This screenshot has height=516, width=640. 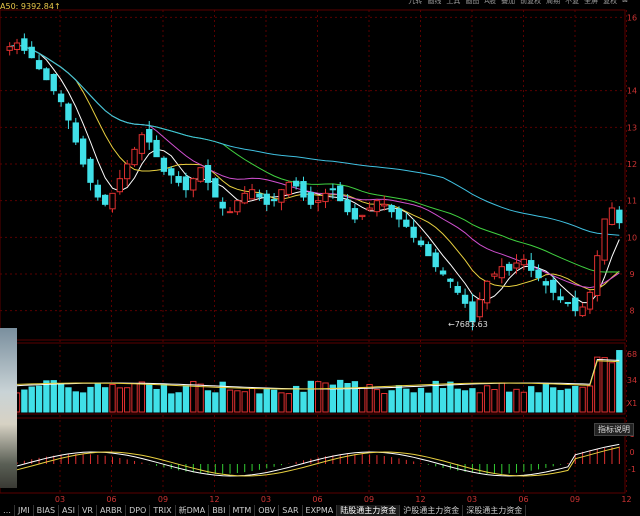 What do you see at coordinates (632, 201) in the screenshot?
I see `price-tick-label: 11` at bounding box center [632, 201].